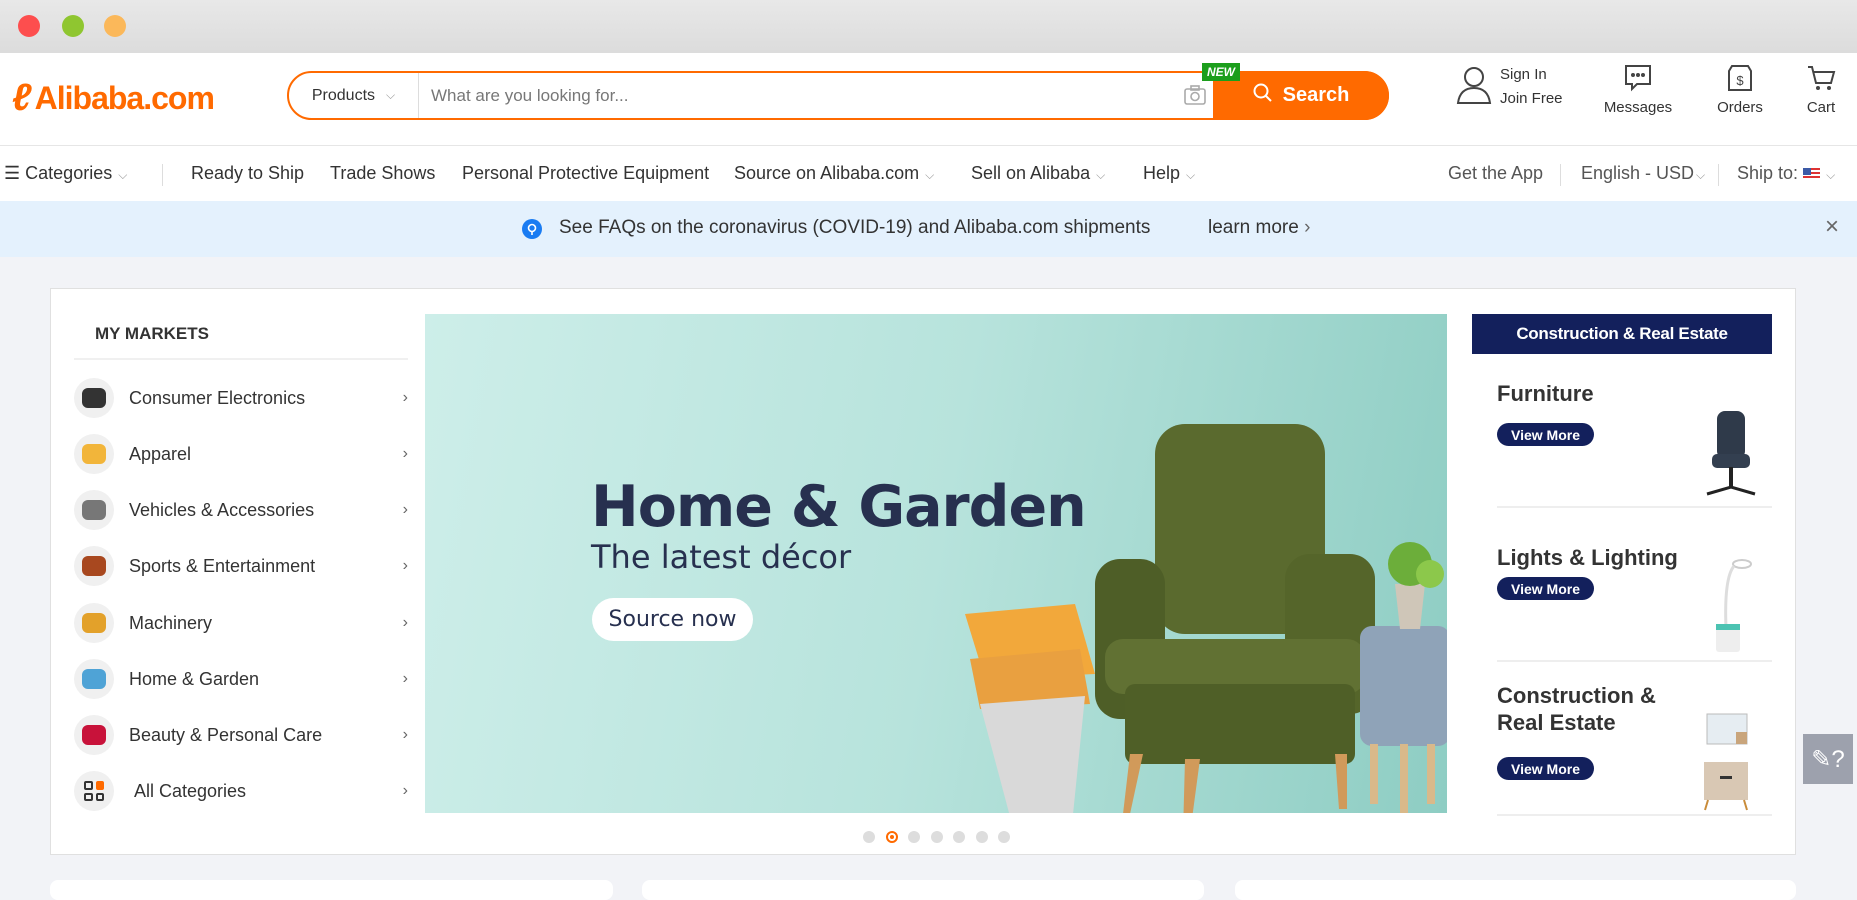 The height and width of the screenshot is (900, 1857). I want to click on market-item-label: Consumer Electronics, so click(217, 397).